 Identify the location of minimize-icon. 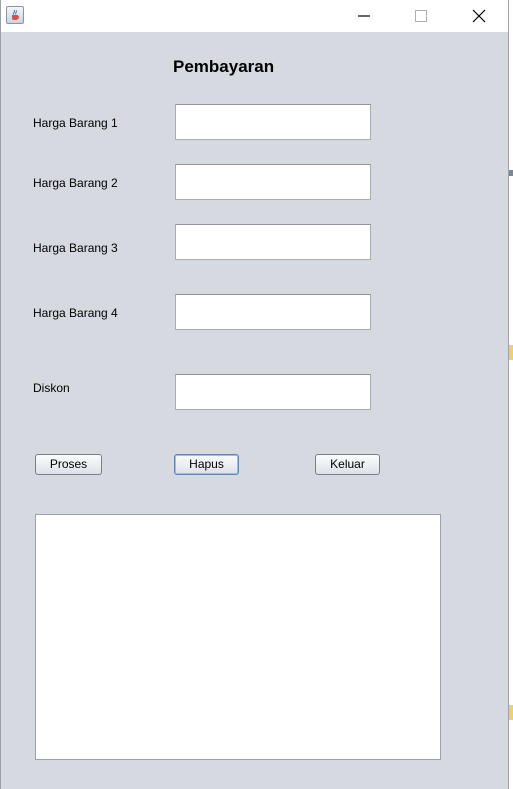
(364, 16).